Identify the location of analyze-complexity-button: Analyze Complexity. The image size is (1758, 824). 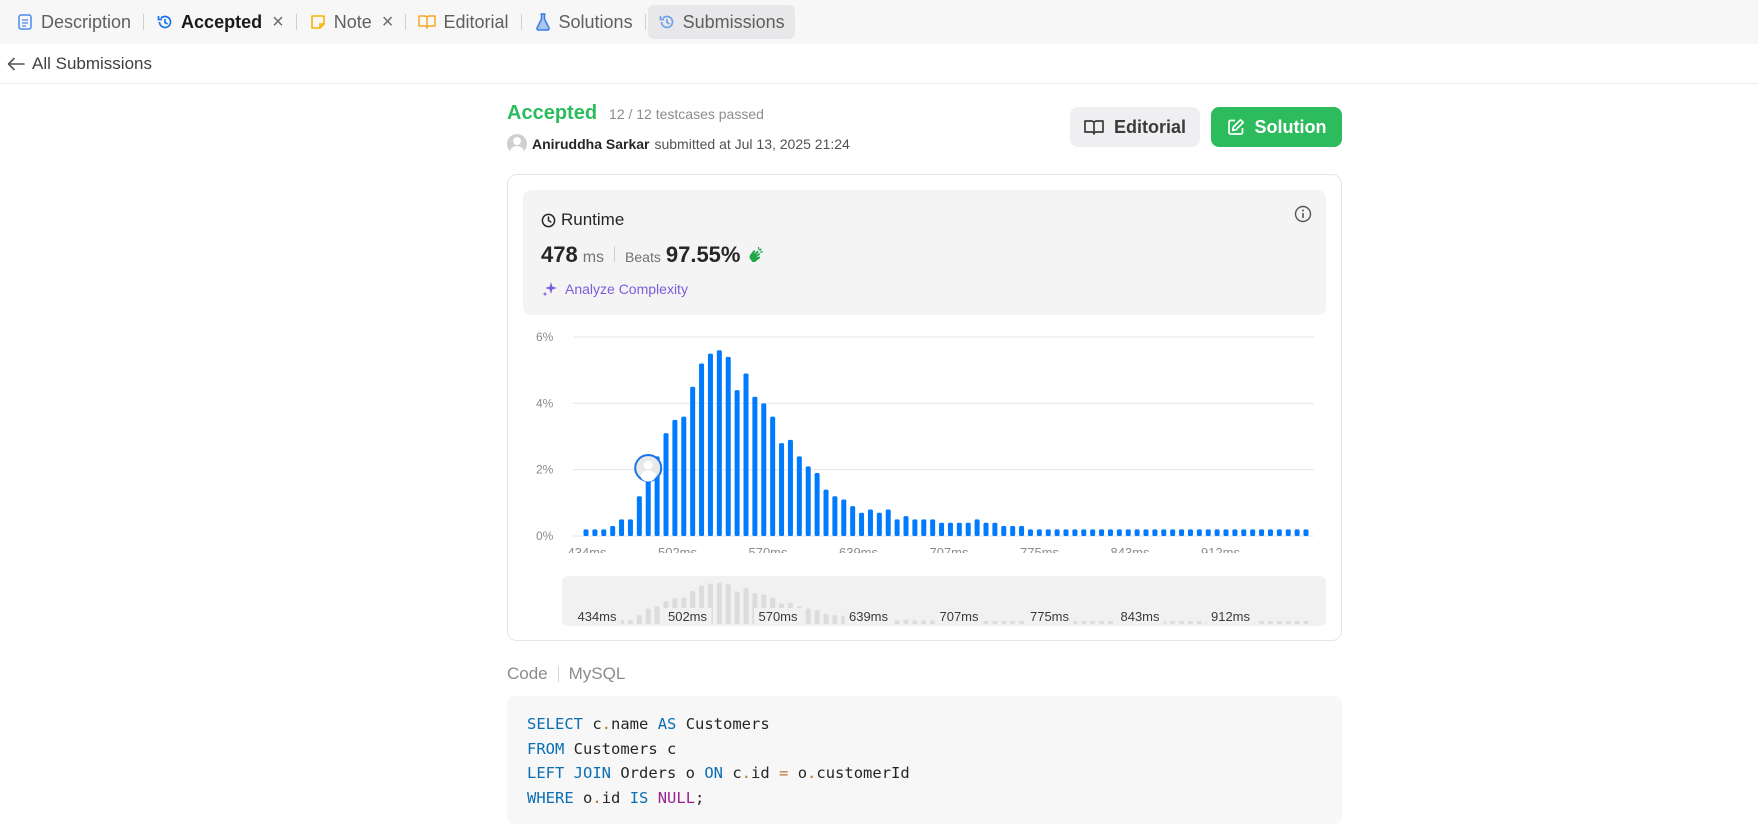
(614, 289).